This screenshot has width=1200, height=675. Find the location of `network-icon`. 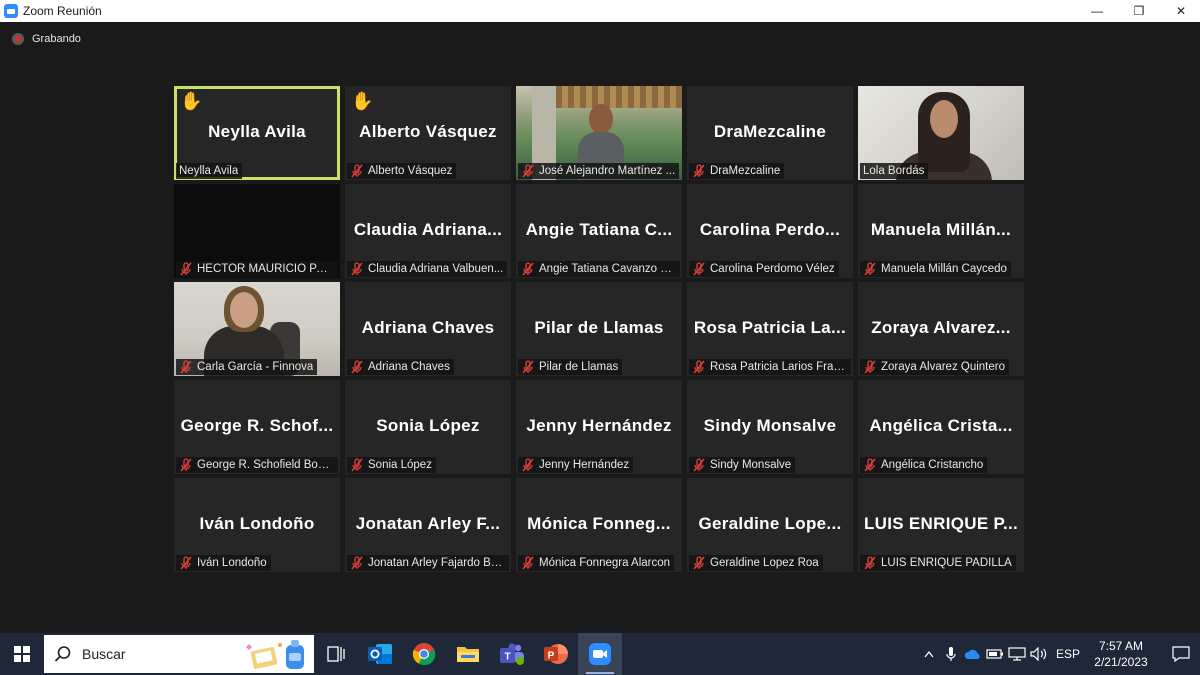

network-icon is located at coordinates (1017, 654).